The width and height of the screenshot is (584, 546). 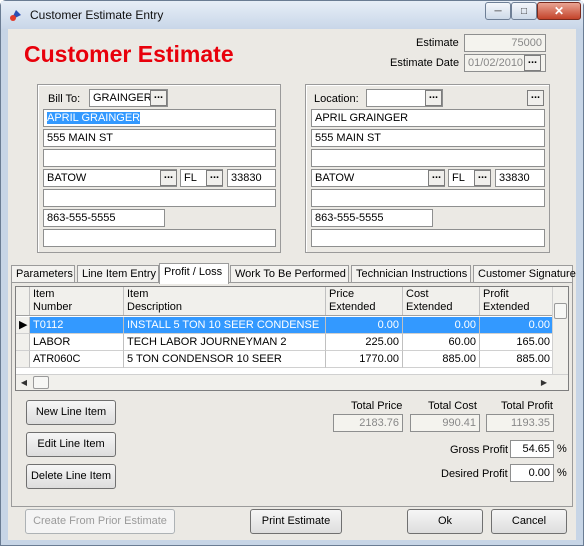 What do you see at coordinates (560, 311) in the screenshot?
I see `vertical-scroll-thumb` at bounding box center [560, 311].